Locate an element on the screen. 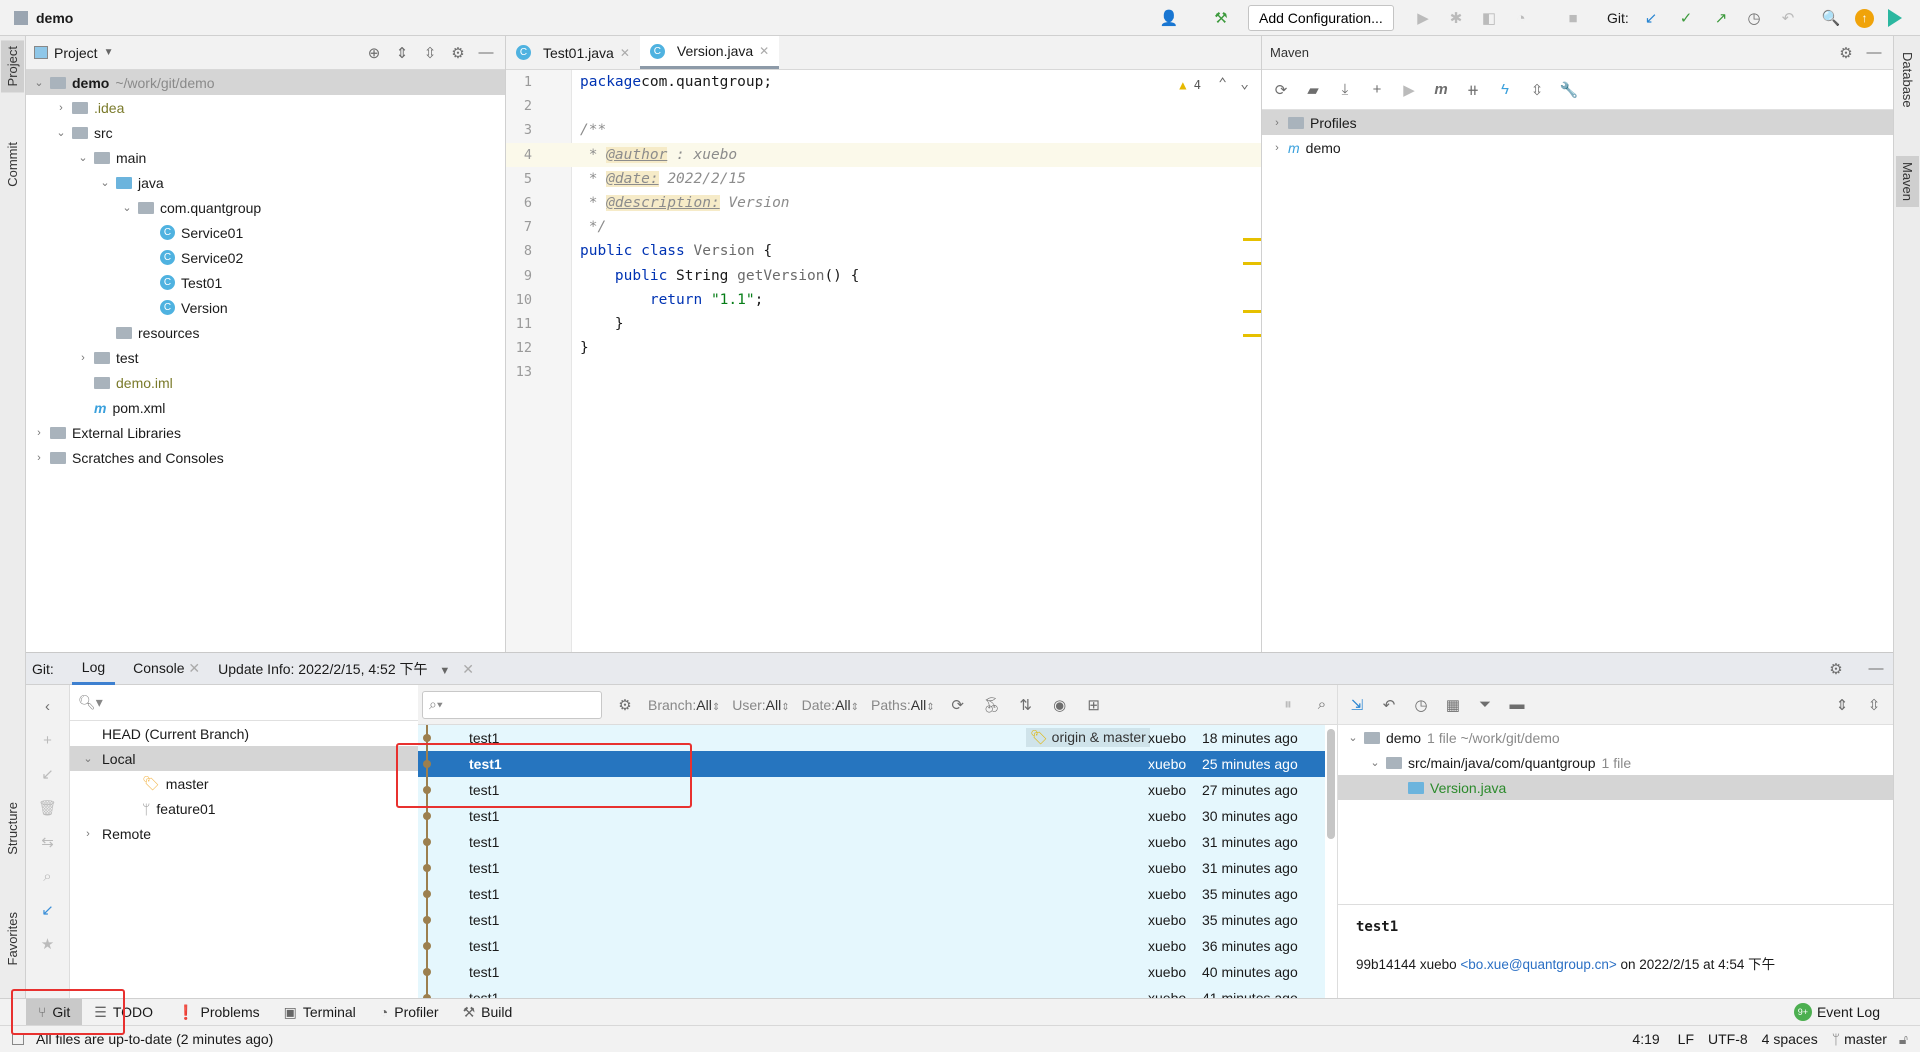 This screenshot has width=1920, height=1052. code-line: 3 /** is located at coordinates (883, 130).